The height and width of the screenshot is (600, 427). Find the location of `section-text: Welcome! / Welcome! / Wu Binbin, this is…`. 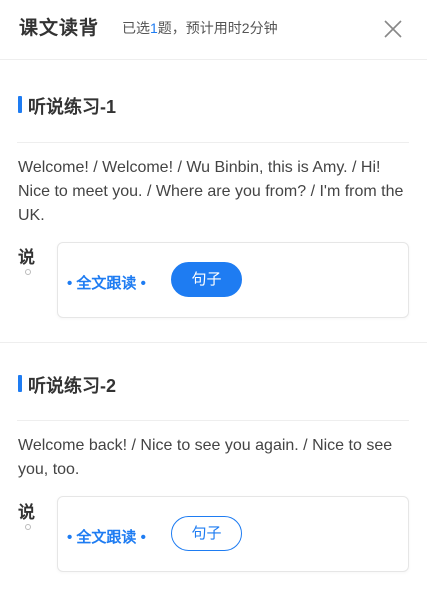

section-text: Welcome! / Welcome! / Wu Binbin, this is… is located at coordinates (211, 191).